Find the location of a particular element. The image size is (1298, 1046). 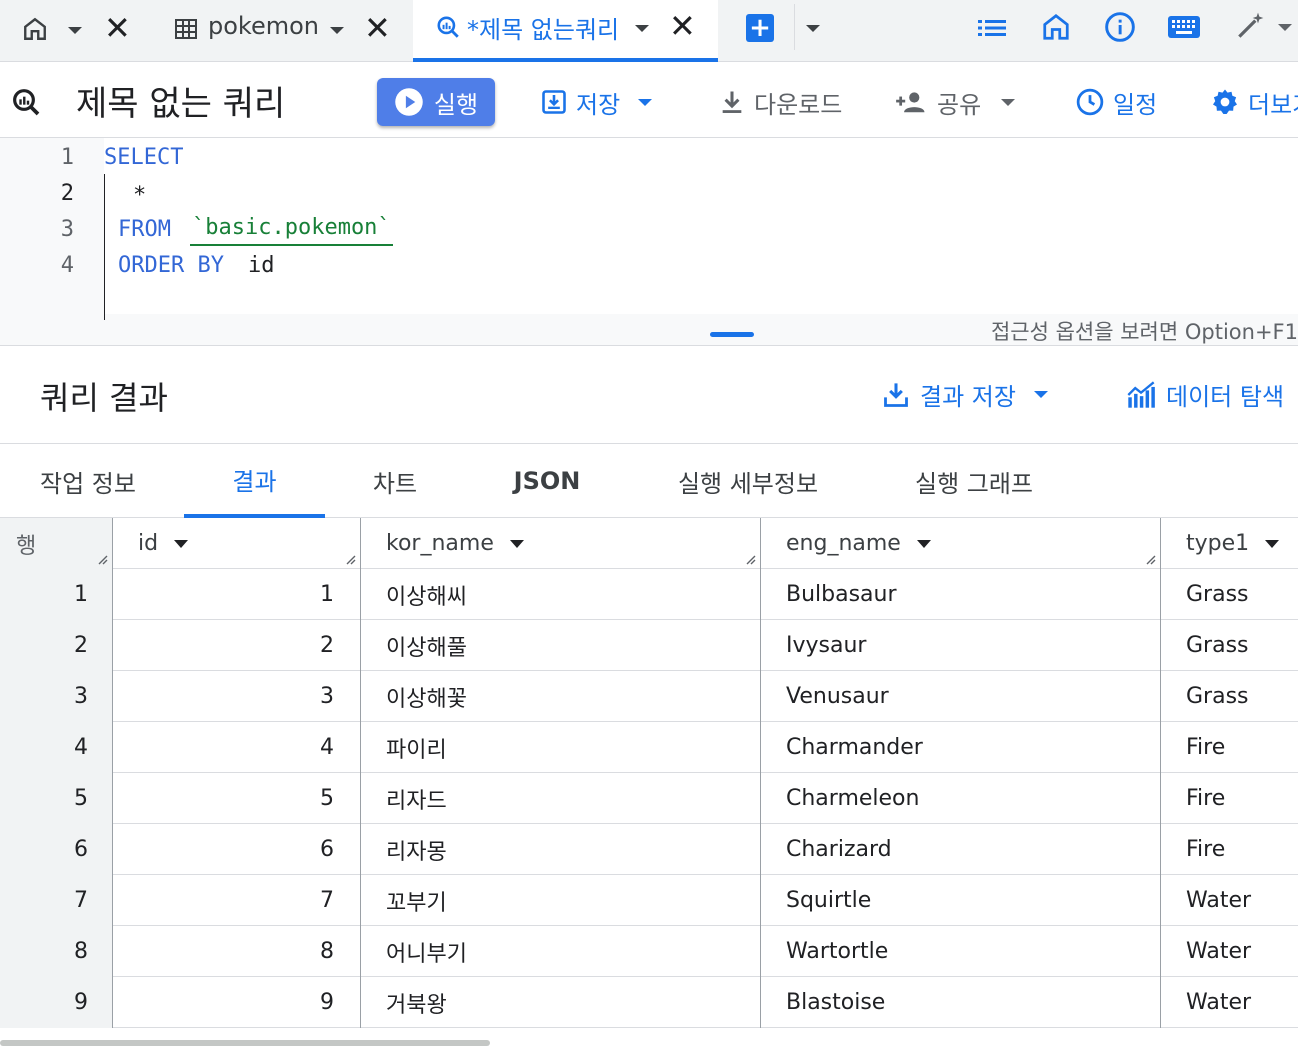

kor-name-cell: 리자드 is located at coordinates (560, 798).